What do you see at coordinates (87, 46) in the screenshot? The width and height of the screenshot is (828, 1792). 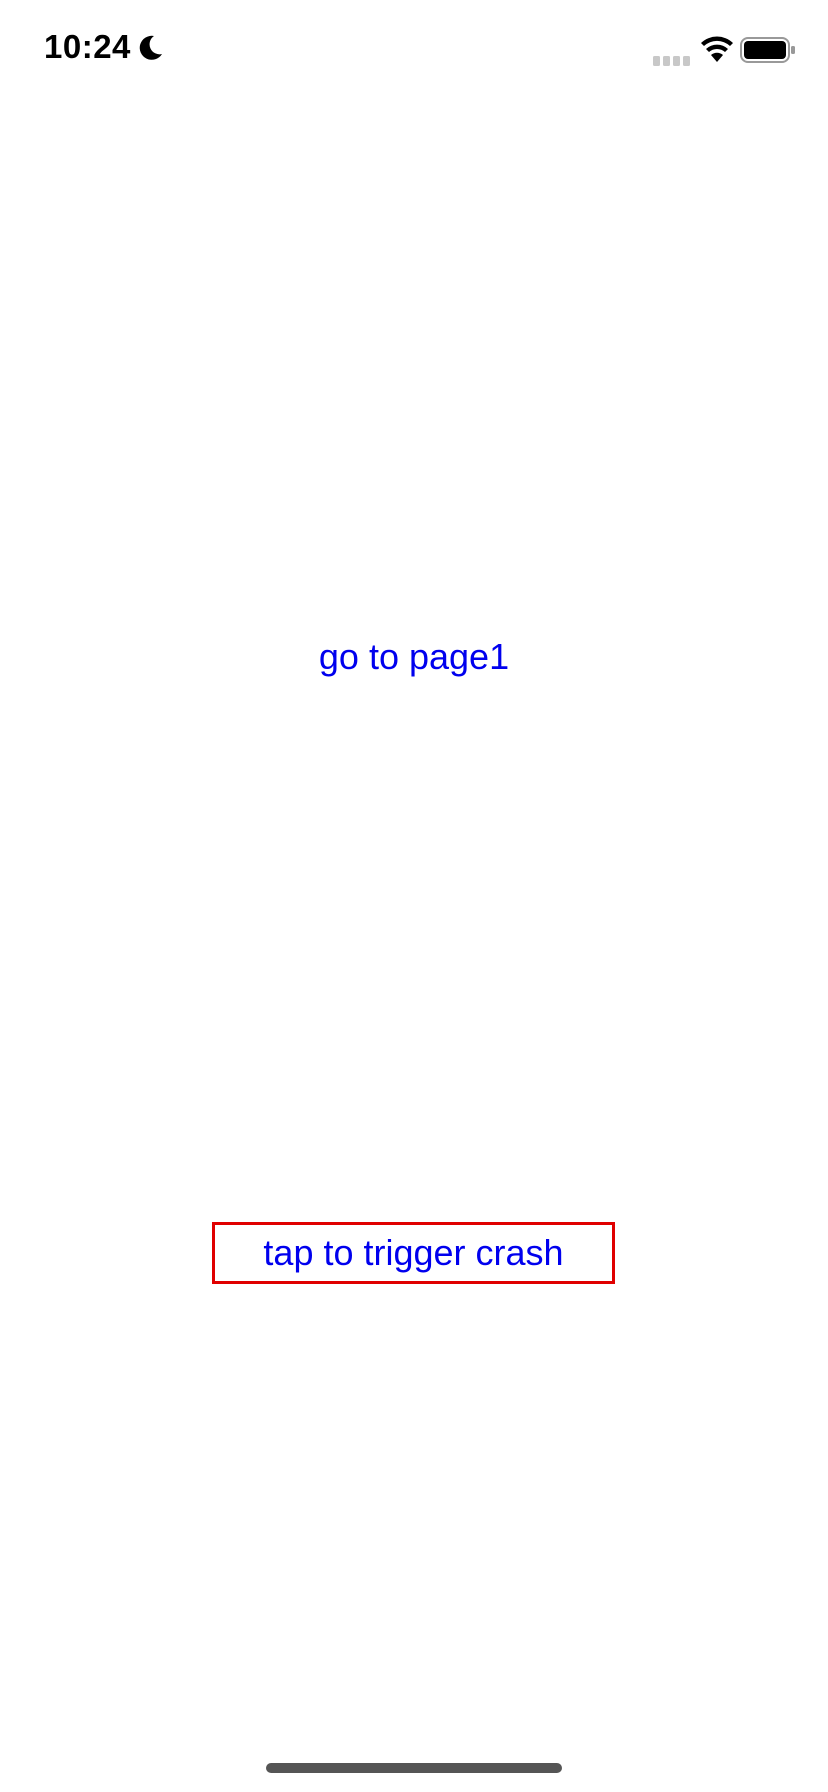 I see `status-time: 10:24` at bounding box center [87, 46].